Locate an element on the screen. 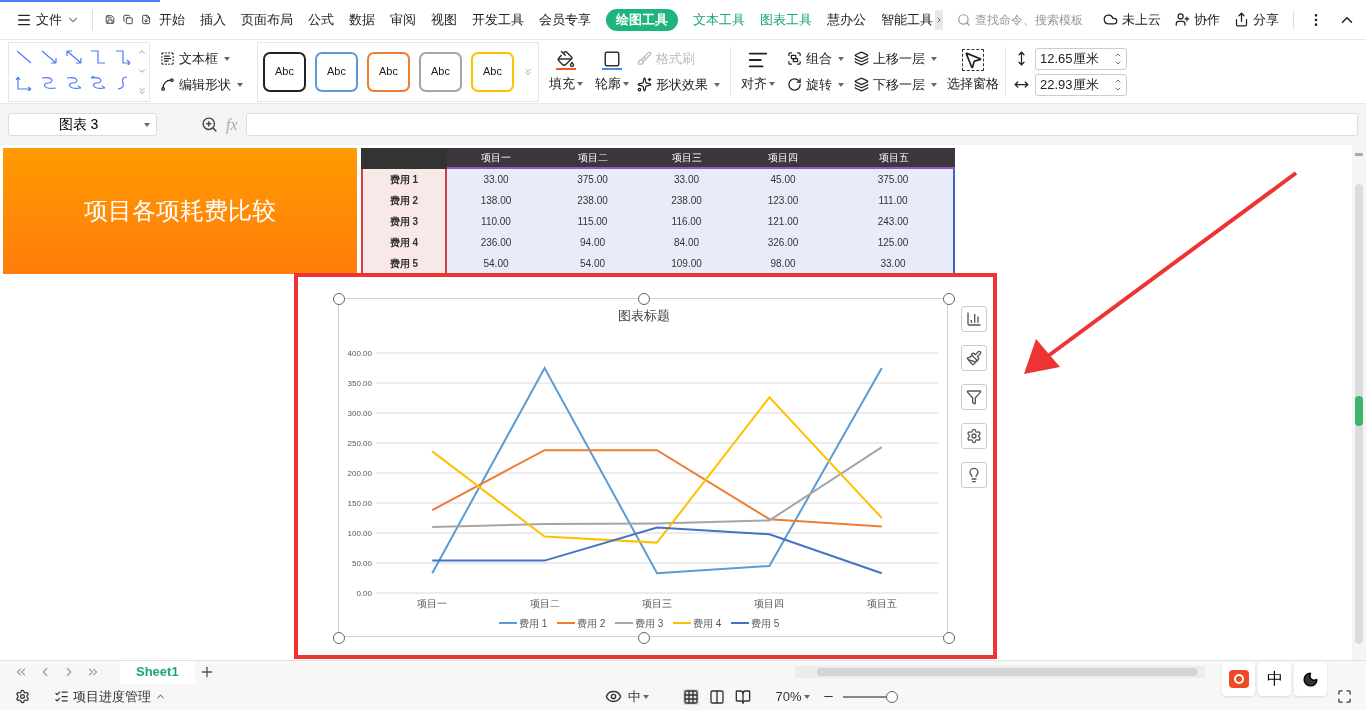 The height and width of the screenshot is (710, 1366). size-field: 12.65厘米 is located at coordinates (1081, 58).